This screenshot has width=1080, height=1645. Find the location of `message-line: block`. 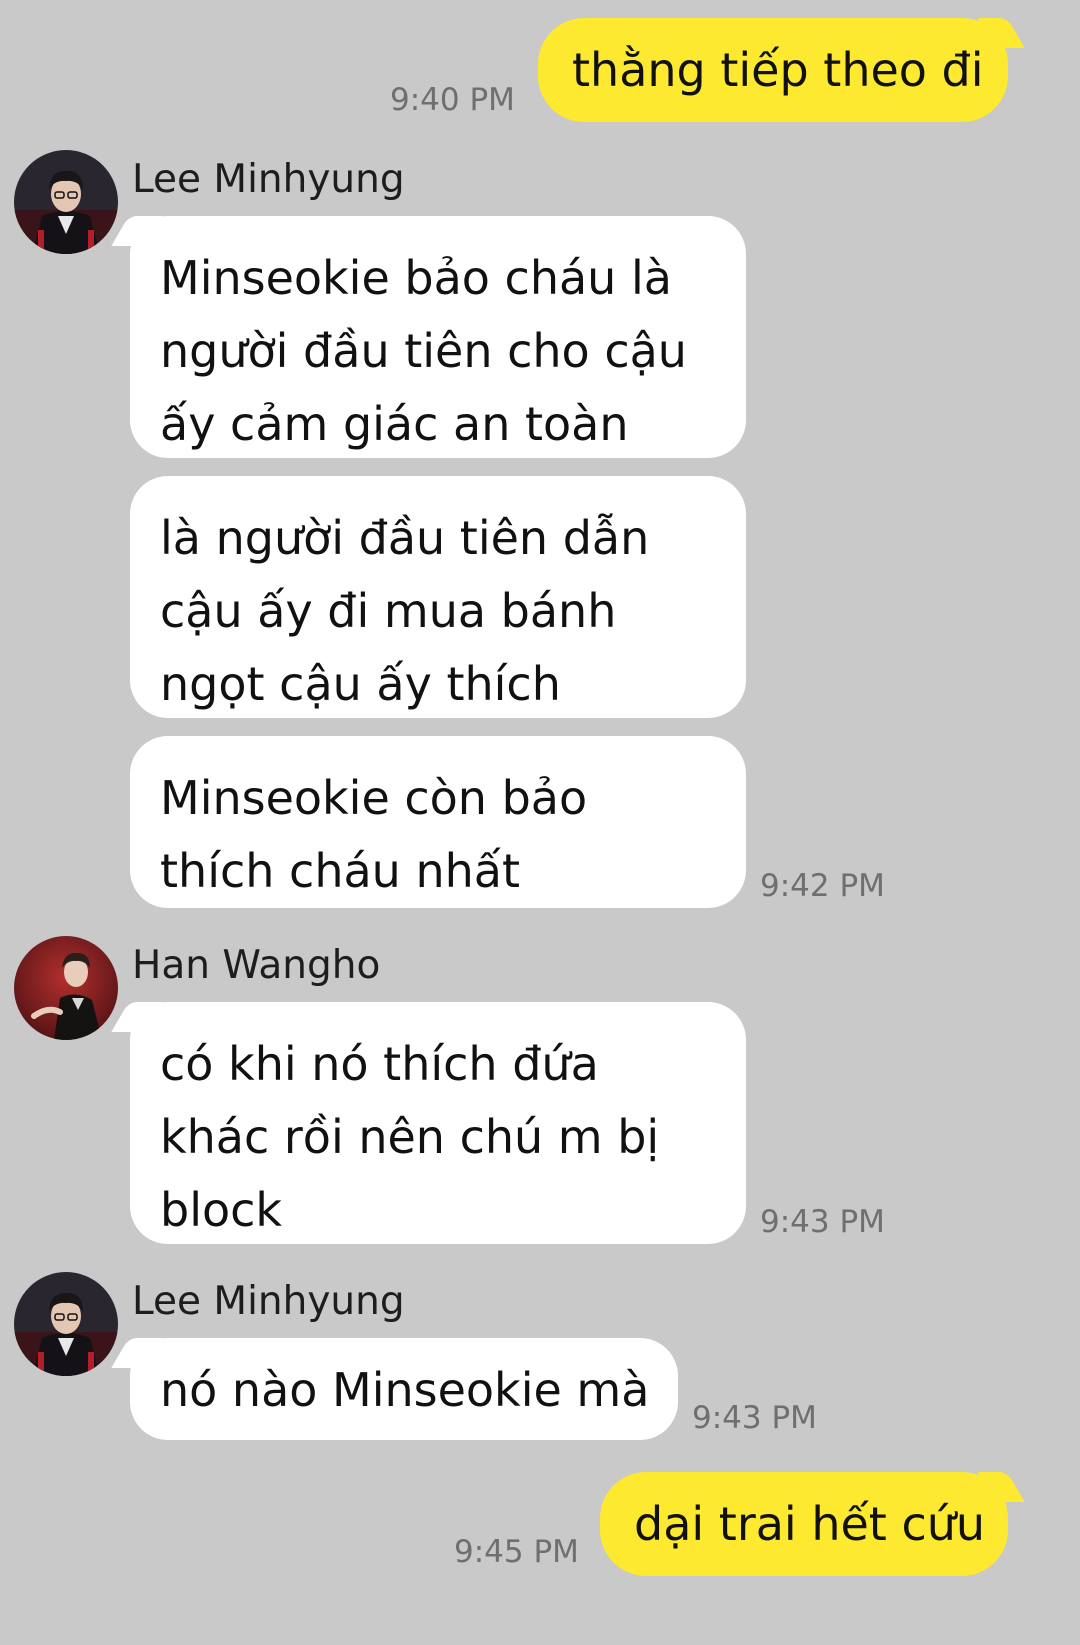

message-line: block is located at coordinates (221, 1210).